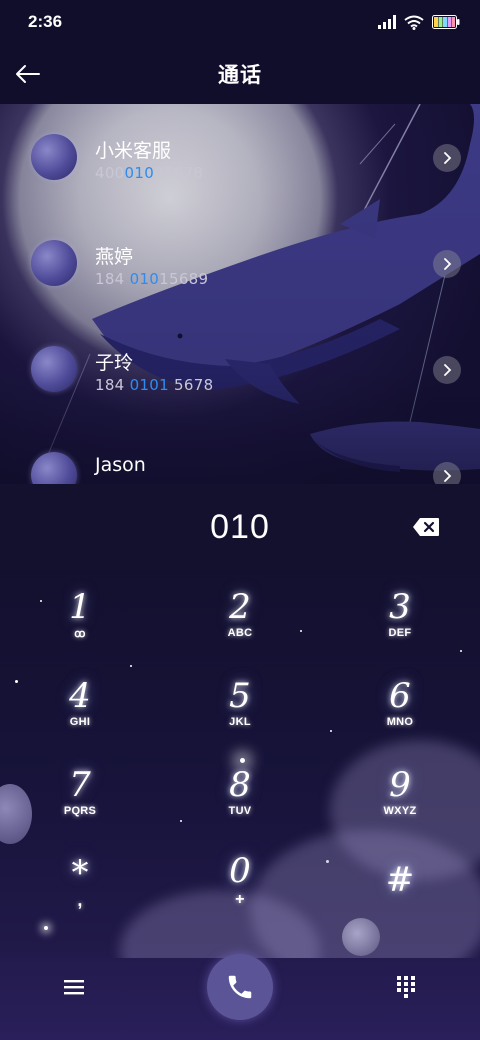  I want to click on page-title: 通话, so click(240, 75).